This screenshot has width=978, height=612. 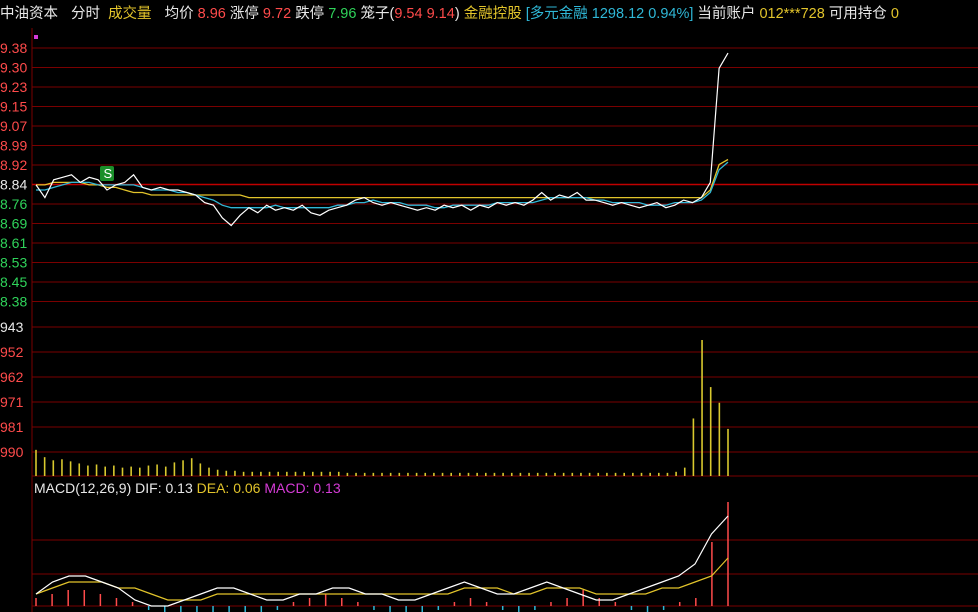 I want to click on macd-label: MACD: 0.13, so click(x=302, y=488).